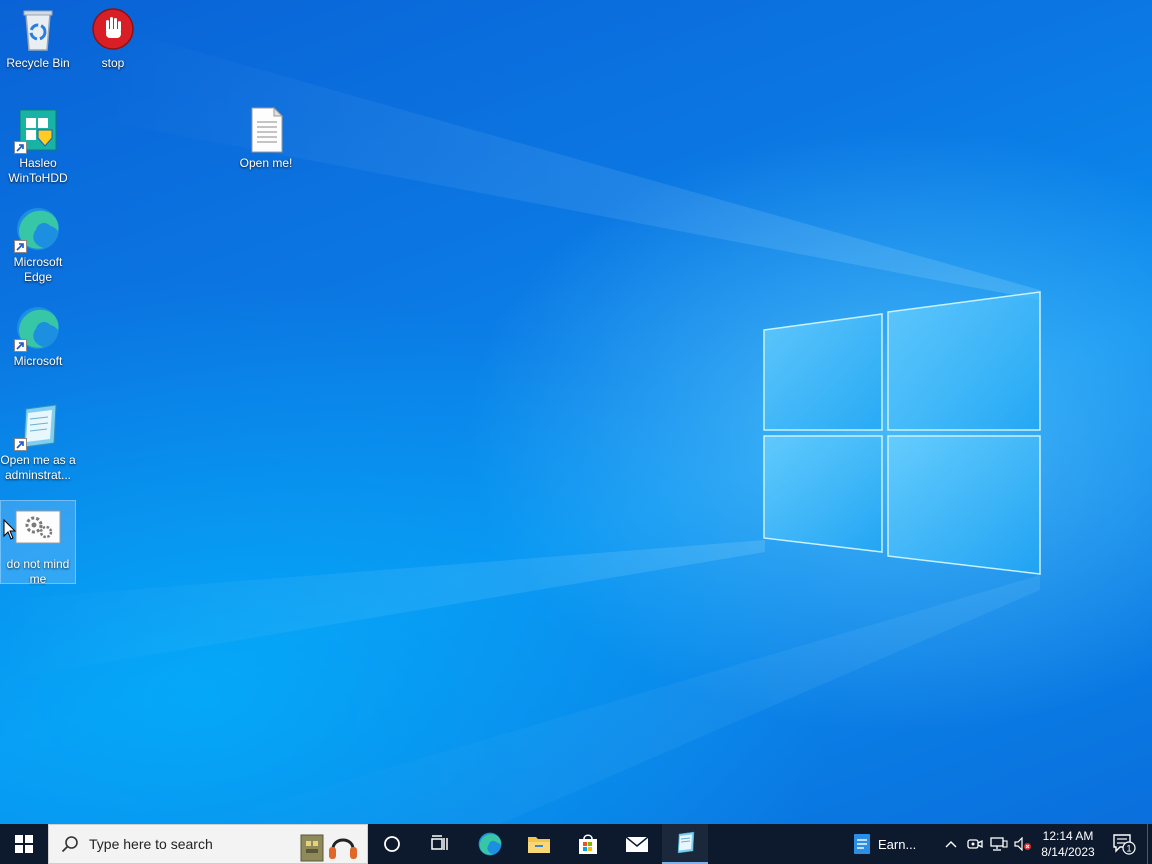 The height and width of the screenshot is (864, 1152). What do you see at coordinates (38, 269) in the screenshot?
I see `desktop-icon-label: Microsoft Edge` at bounding box center [38, 269].